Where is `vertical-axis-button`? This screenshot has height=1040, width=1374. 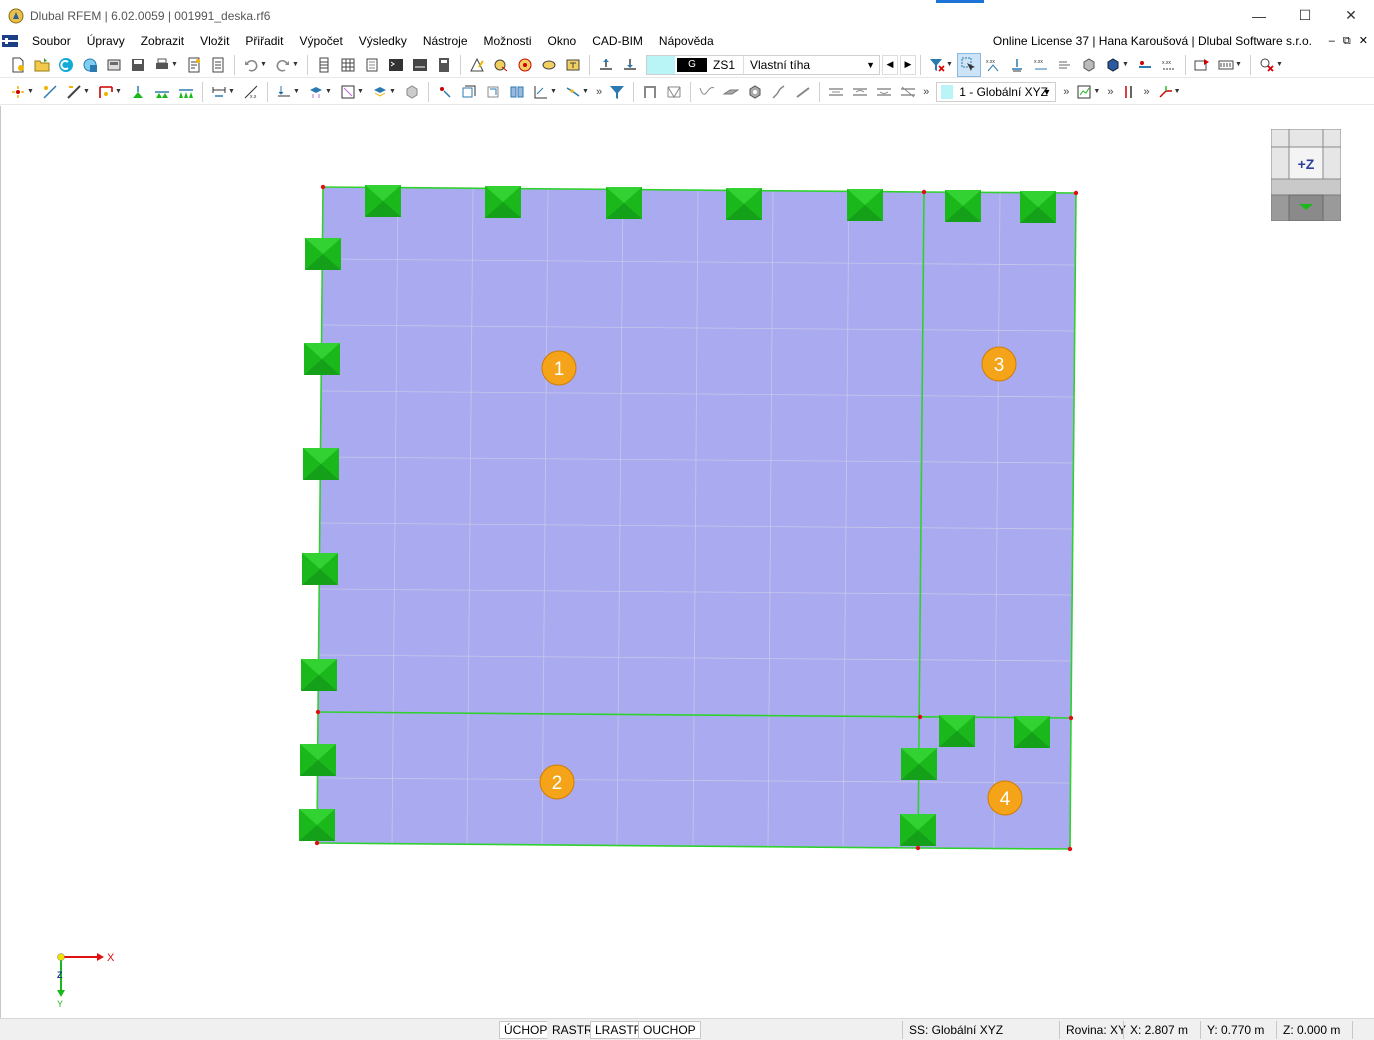
vertical-axis-button is located at coordinates (1129, 92).